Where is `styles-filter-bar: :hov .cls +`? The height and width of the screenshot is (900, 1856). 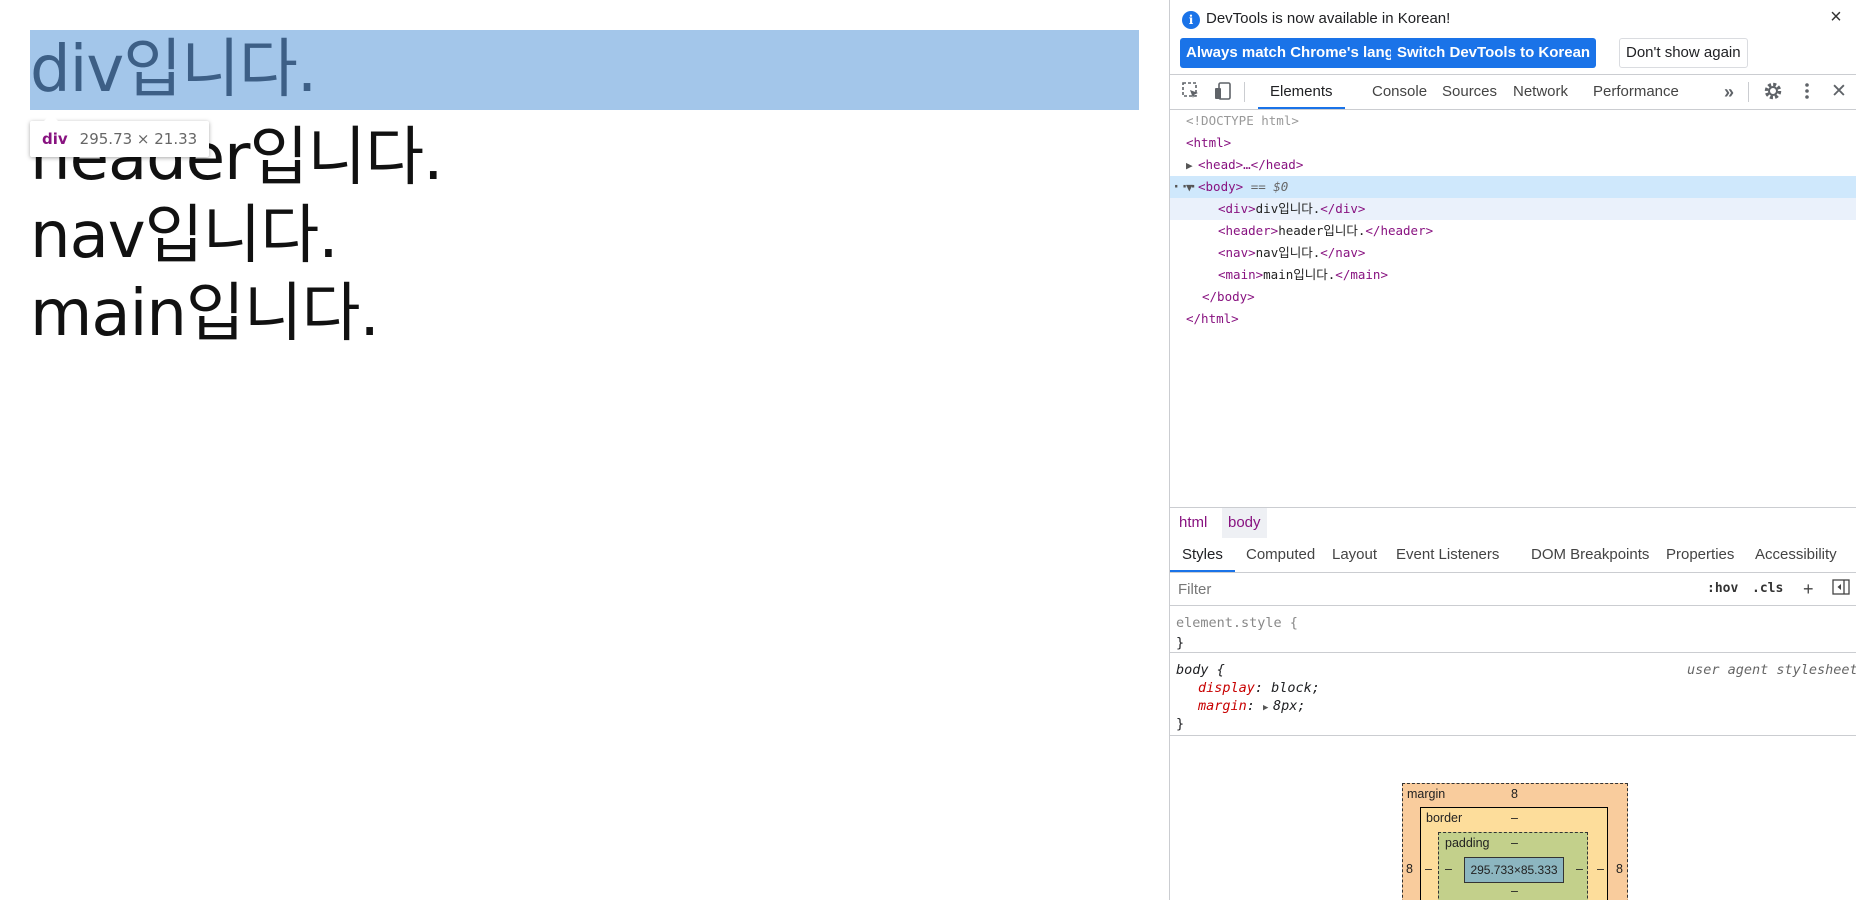
styles-filter-bar: :hov .cls + is located at coordinates (1513, 589).